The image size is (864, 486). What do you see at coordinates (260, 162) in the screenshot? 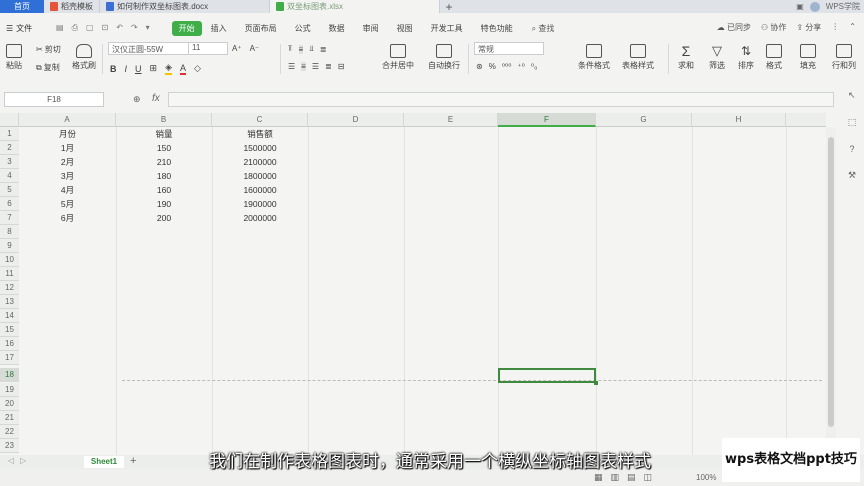
I see `cell-c3: 2100000` at bounding box center [260, 162].